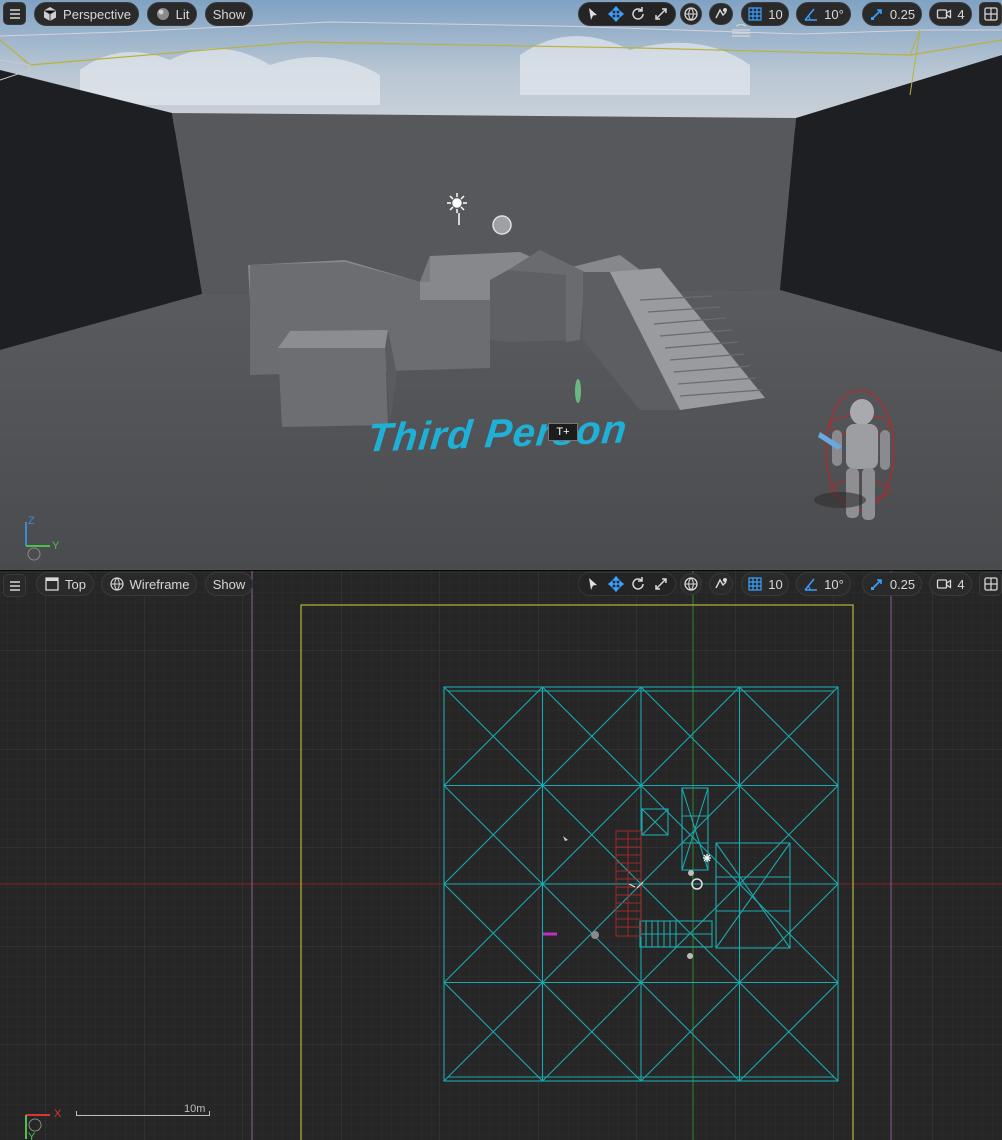 The height and width of the screenshot is (1140, 1002). What do you see at coordinates (117, 584) in the screenshot?
I see `wireframe-sphere-icon` at bounding box center [117, 584].